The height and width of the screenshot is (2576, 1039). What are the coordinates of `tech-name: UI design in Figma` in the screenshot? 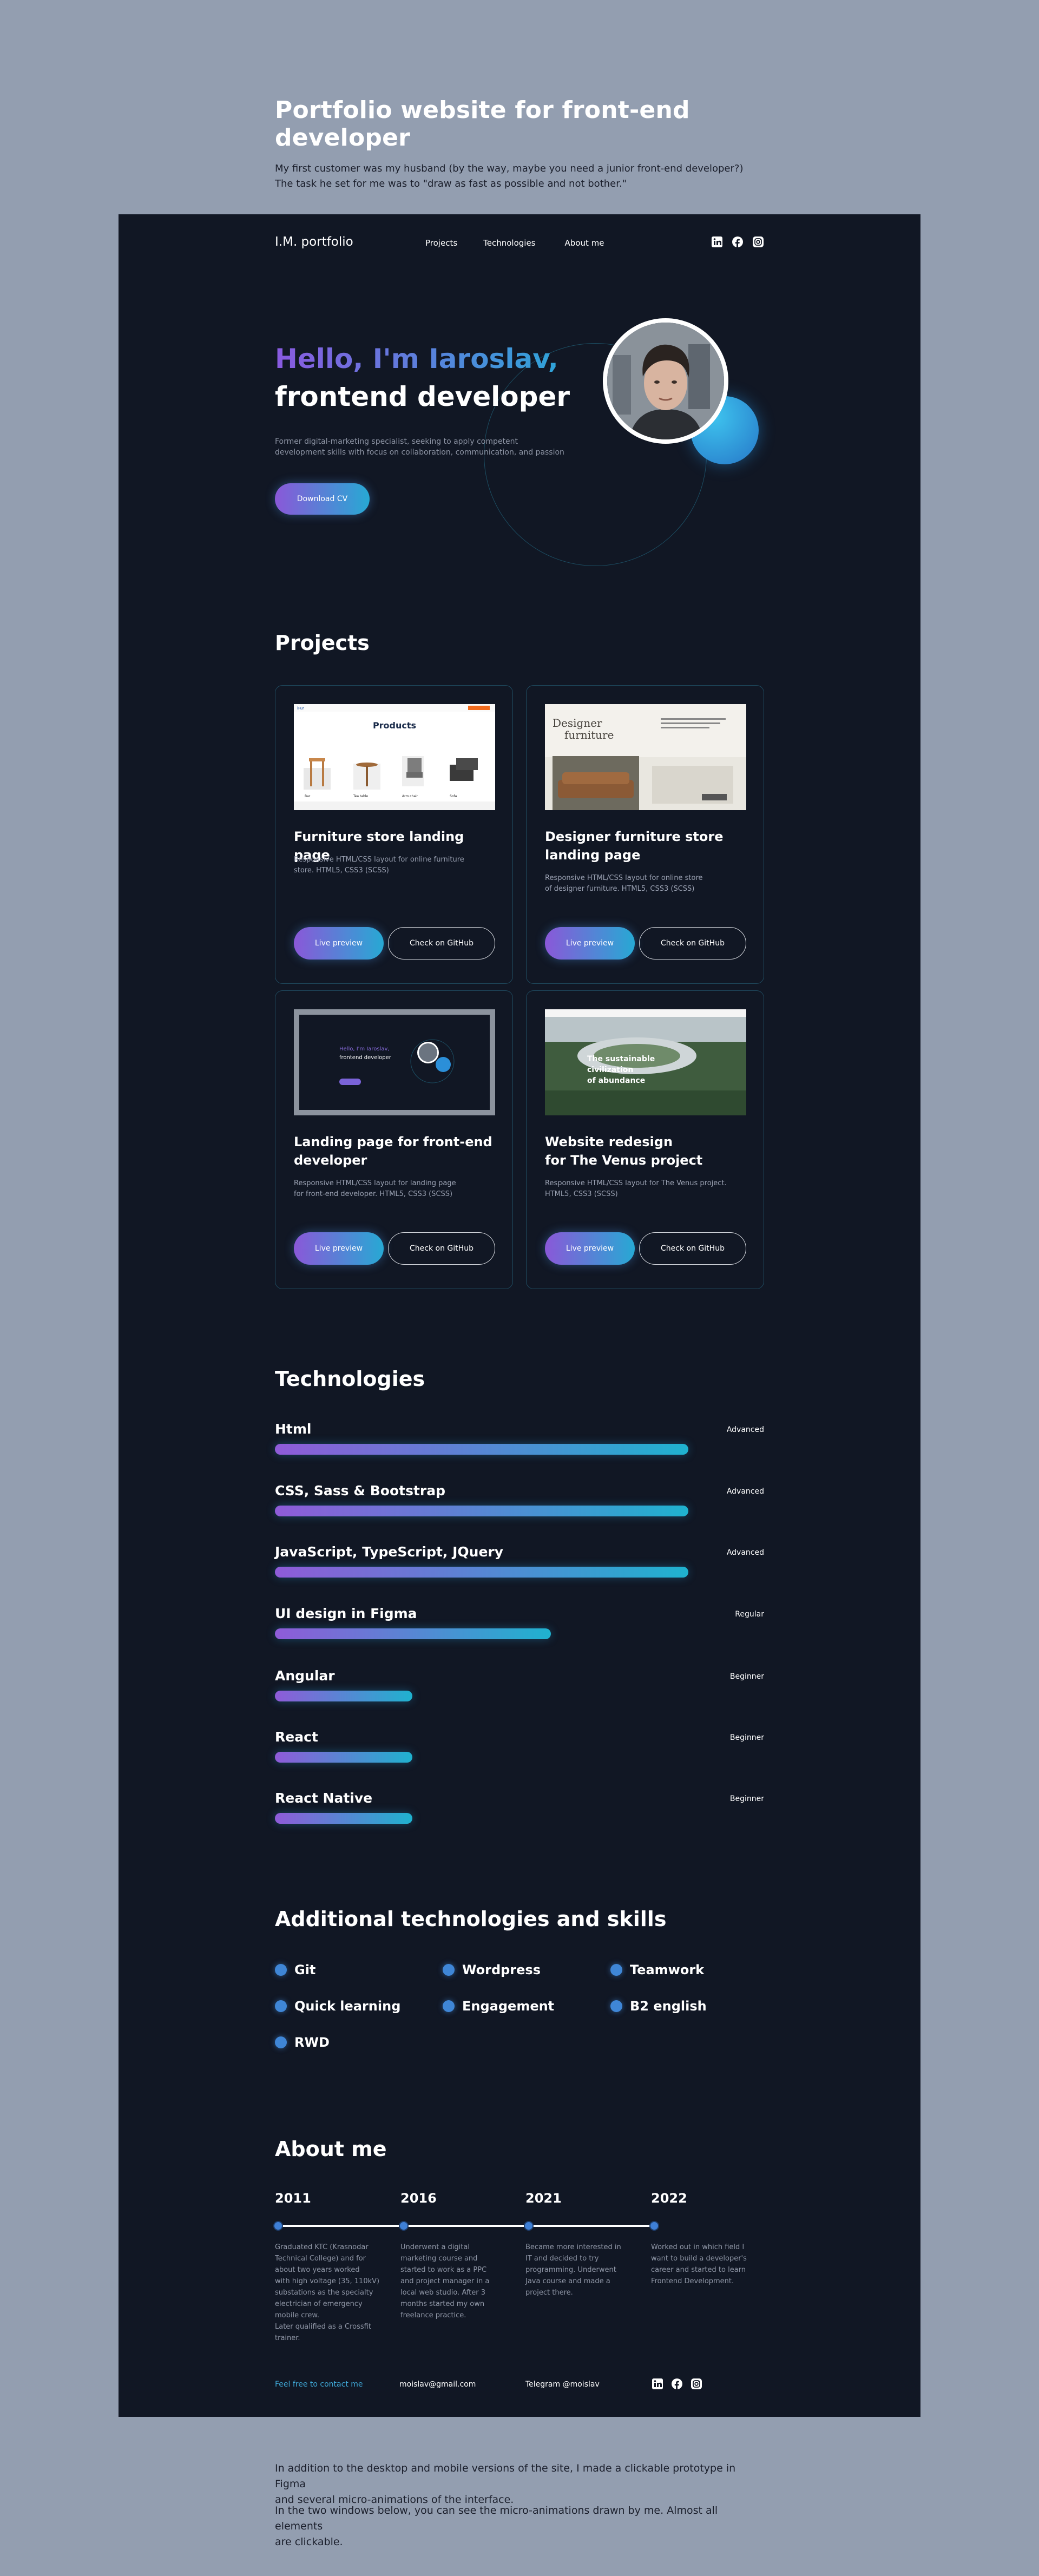 It's located at (346, 1613).